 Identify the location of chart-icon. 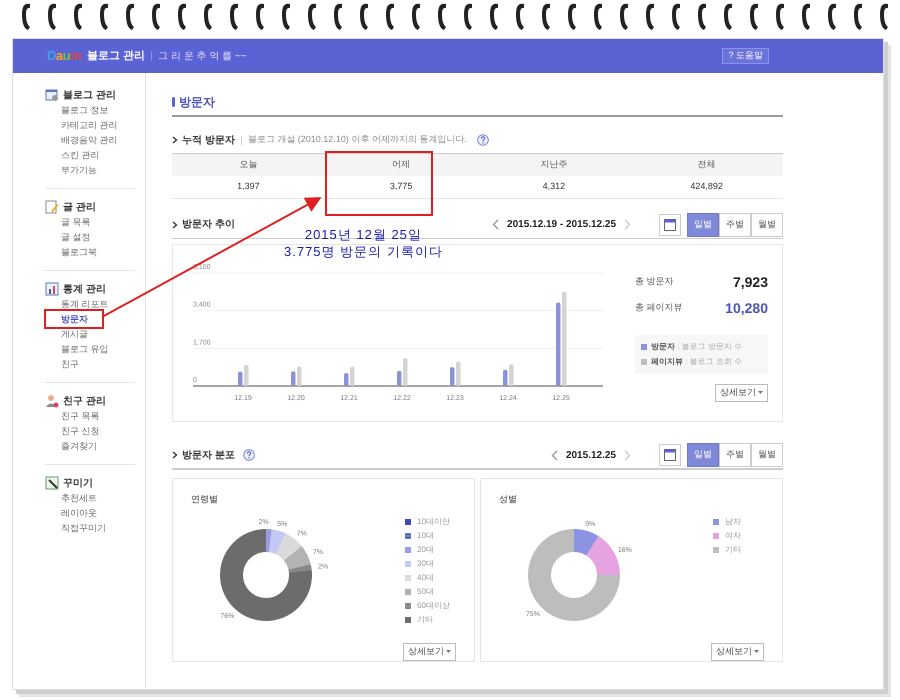
(52, 289).